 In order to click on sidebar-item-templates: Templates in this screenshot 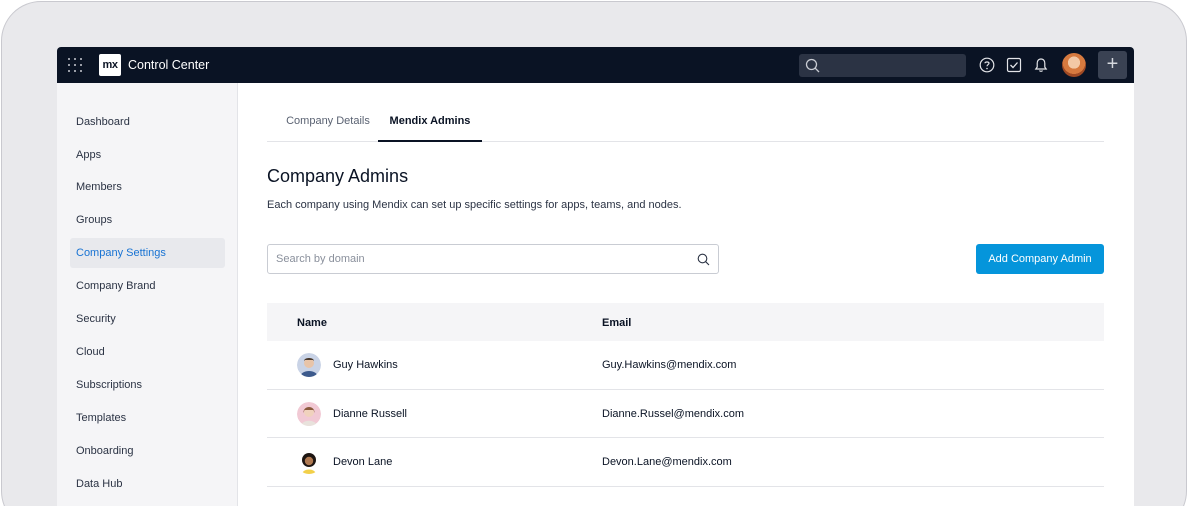, I will do `click(147, 418)`.